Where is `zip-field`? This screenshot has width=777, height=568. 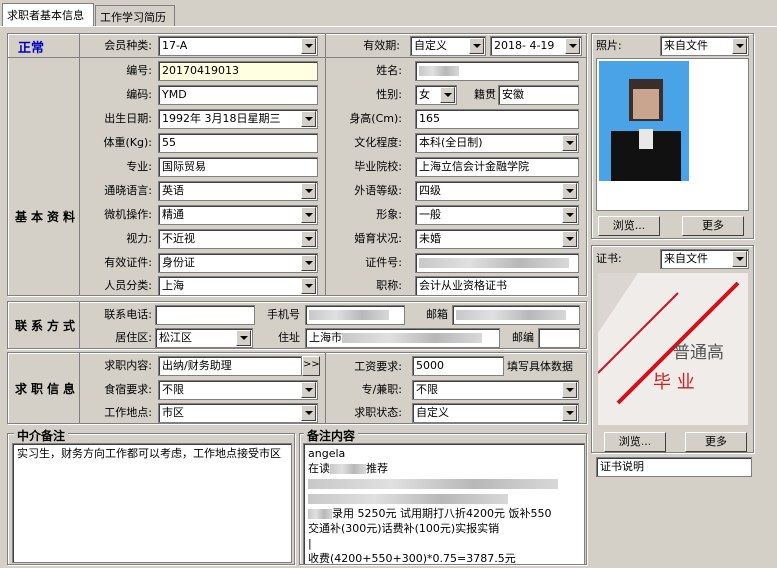
zip-field is located at coordinates (559, 338).